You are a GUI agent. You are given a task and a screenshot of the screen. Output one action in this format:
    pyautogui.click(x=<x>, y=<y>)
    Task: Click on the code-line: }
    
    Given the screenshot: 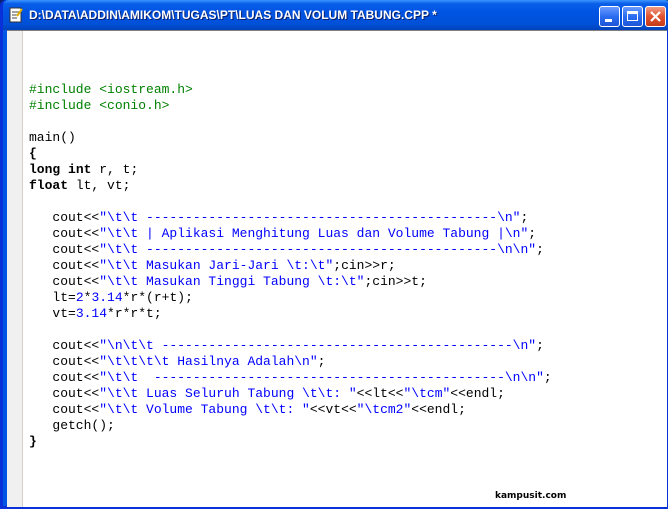 What is the action you would take?
    pyautogui.click(x=290, y=442)
    